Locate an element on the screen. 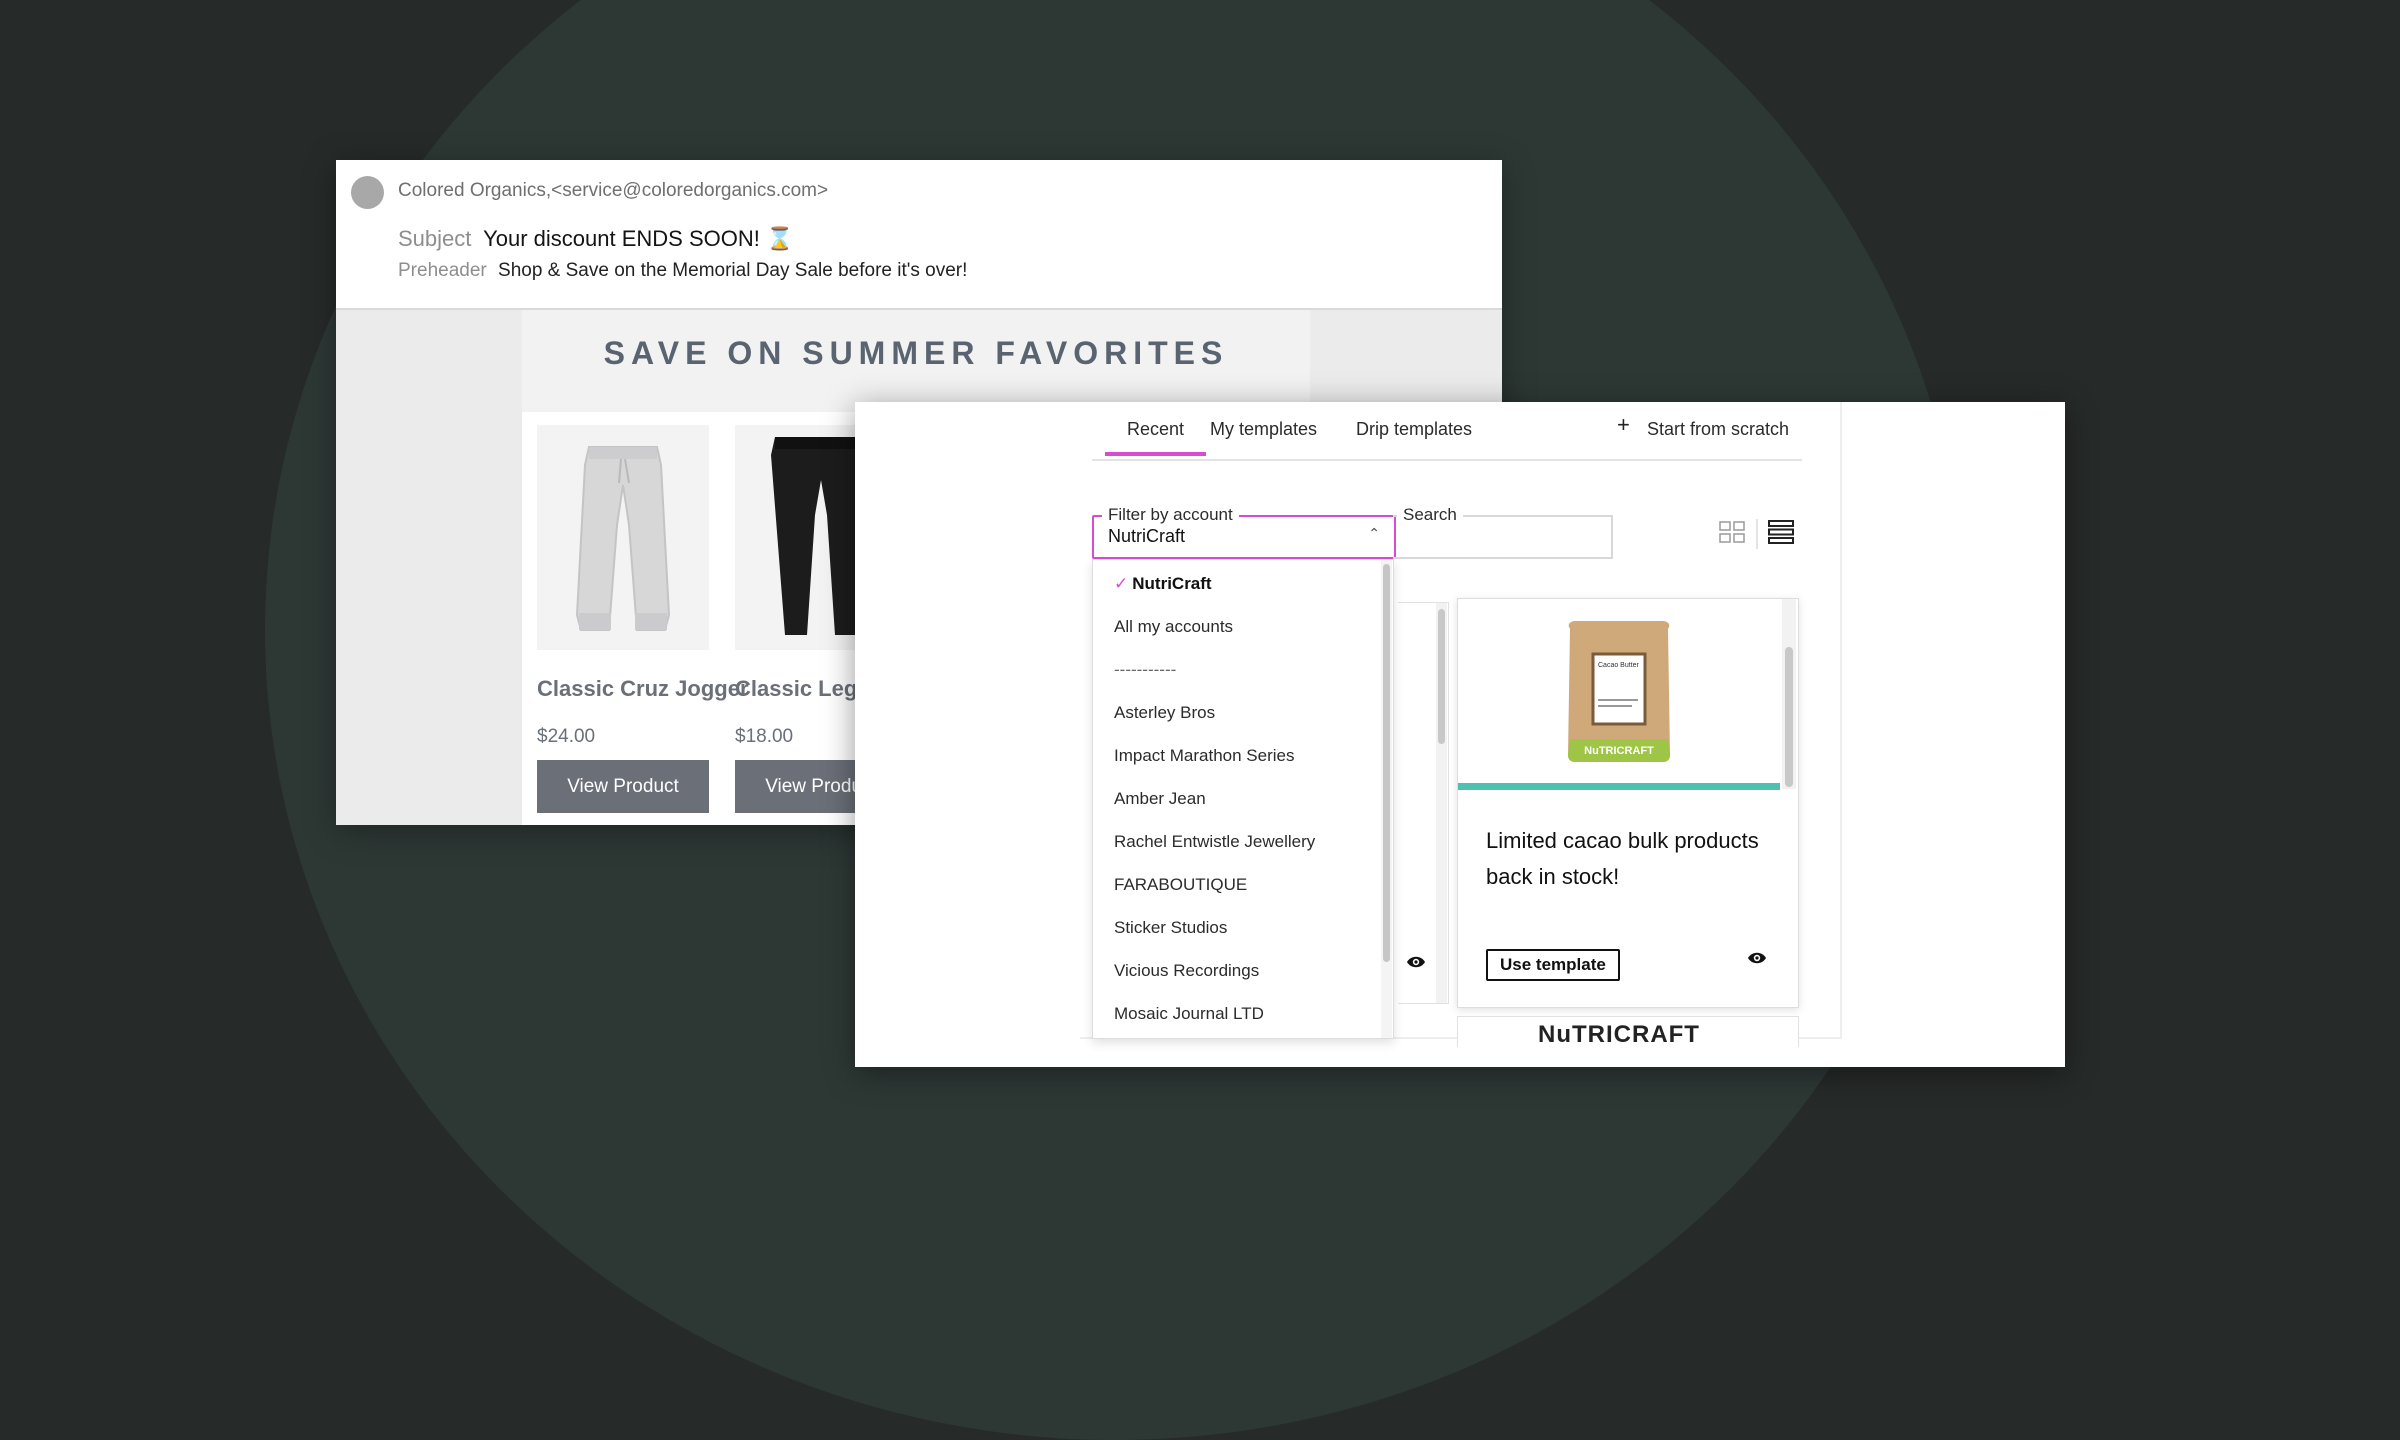 This screenshot has width=2400, height=1440. dropdown-item: Vicious Recordings is located at coordinates (1186, 971).